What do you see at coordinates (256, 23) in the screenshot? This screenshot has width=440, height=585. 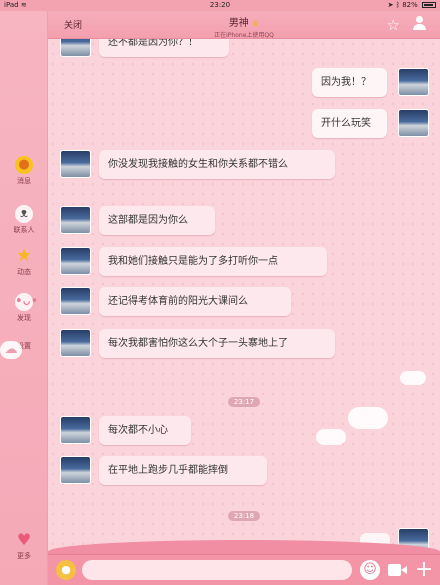 I see `crown-icon: ♛` at bounding box center [256, 23].